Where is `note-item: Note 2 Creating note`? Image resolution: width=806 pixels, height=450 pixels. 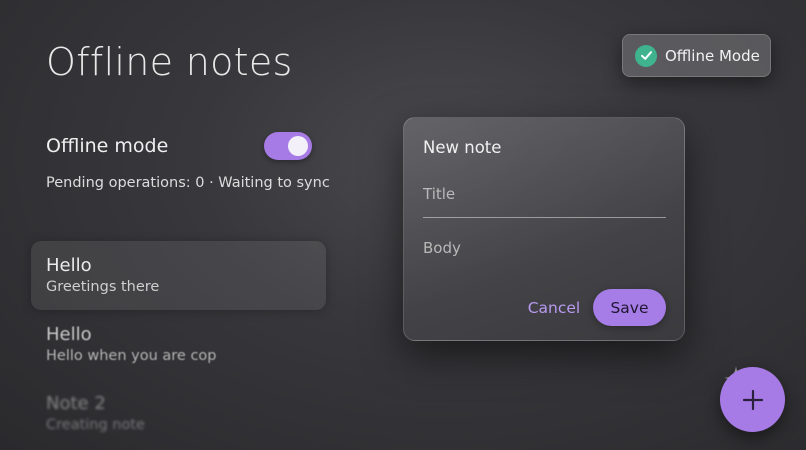
note-item: Note 2 Creating note is located at coordinates (178, 413).